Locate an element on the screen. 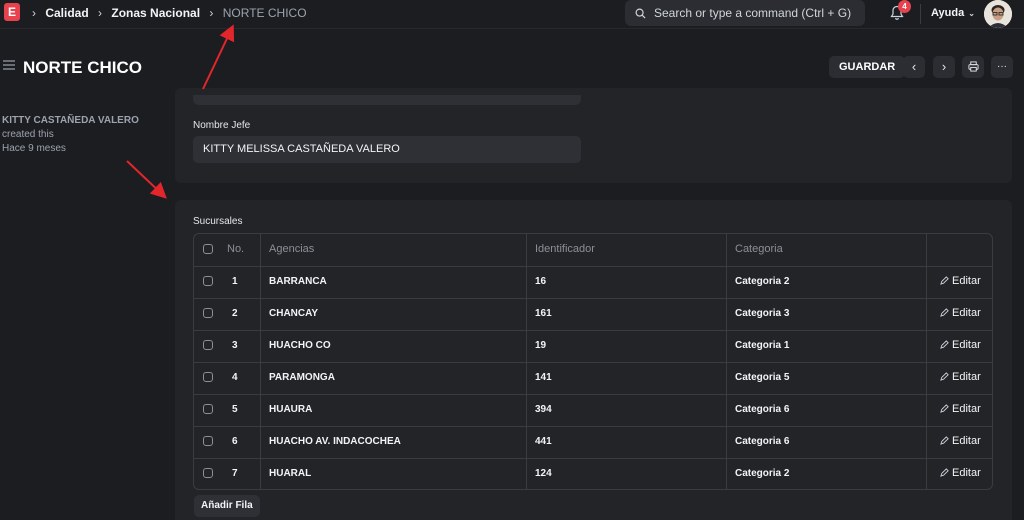 The width and height of the screenshot is (1024, 520). previous-record-button: ‹ is located at coordinates (914, 67).